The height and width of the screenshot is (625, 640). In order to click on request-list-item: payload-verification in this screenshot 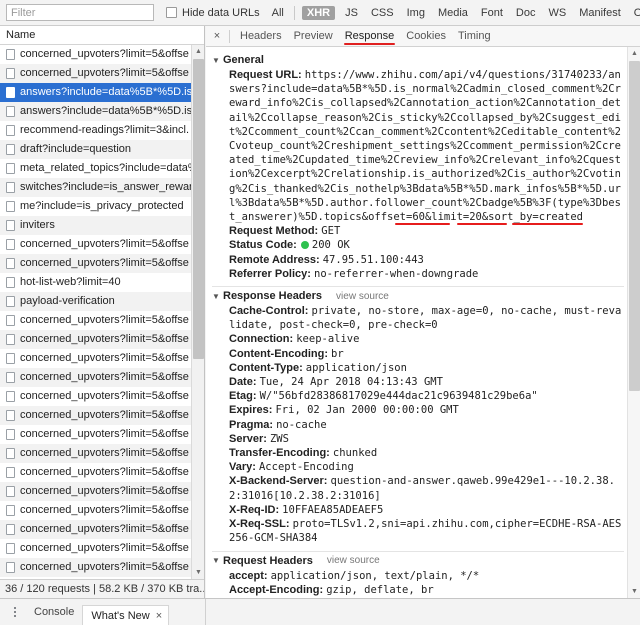, I will do `click(102, 301)`.